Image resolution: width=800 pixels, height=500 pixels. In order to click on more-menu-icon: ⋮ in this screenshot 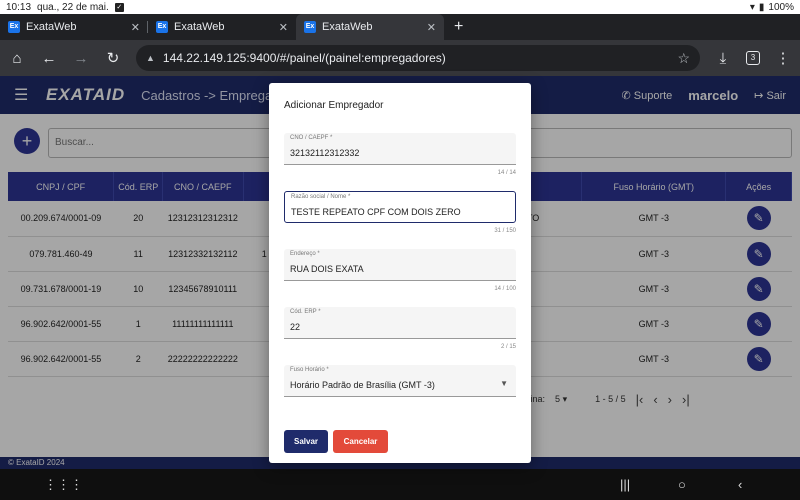, I will do `click(783, 58)`.